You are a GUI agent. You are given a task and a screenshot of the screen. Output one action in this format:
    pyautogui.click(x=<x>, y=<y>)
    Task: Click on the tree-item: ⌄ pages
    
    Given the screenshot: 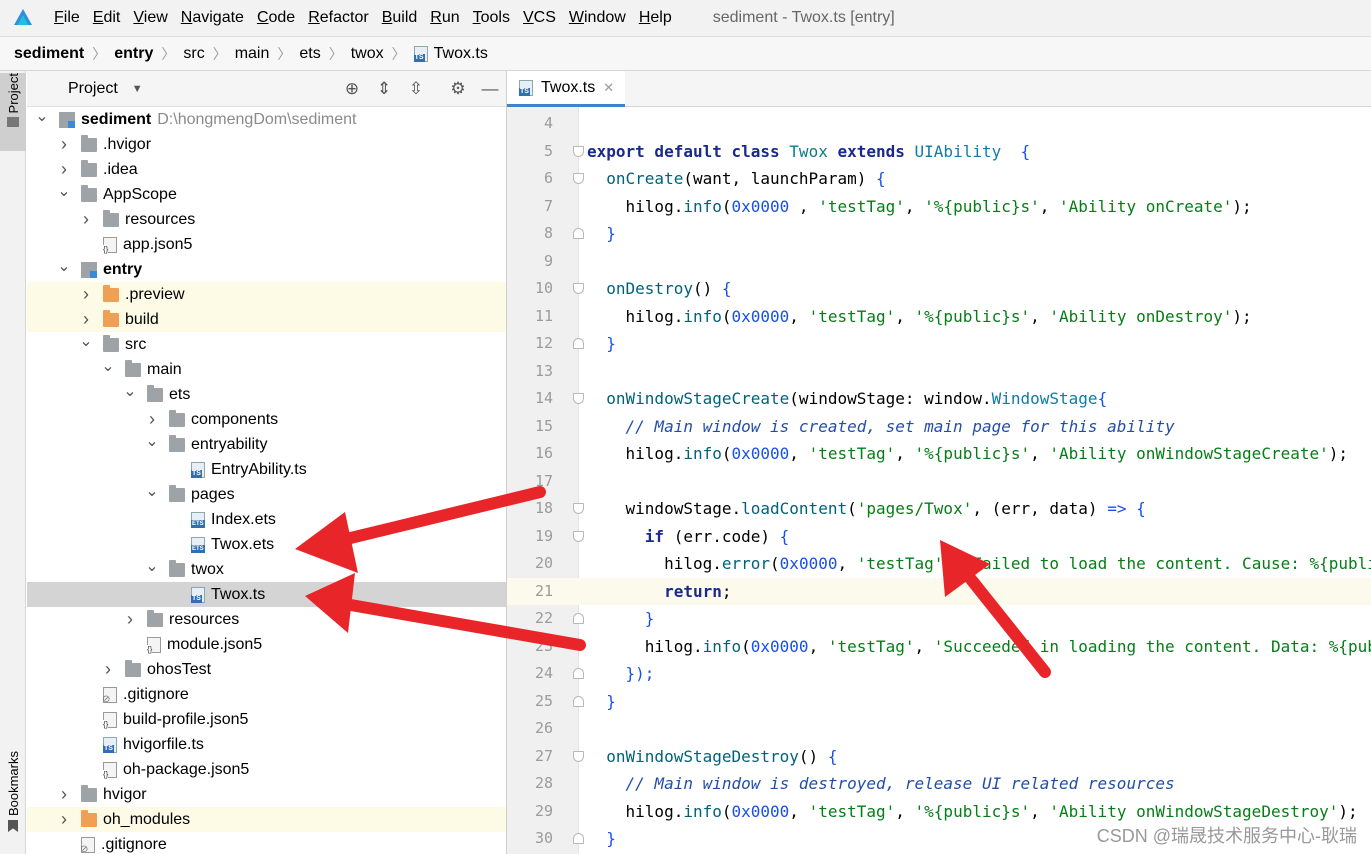 What is the action you would take?
    pyautogui.click(x=266, y=494)
    